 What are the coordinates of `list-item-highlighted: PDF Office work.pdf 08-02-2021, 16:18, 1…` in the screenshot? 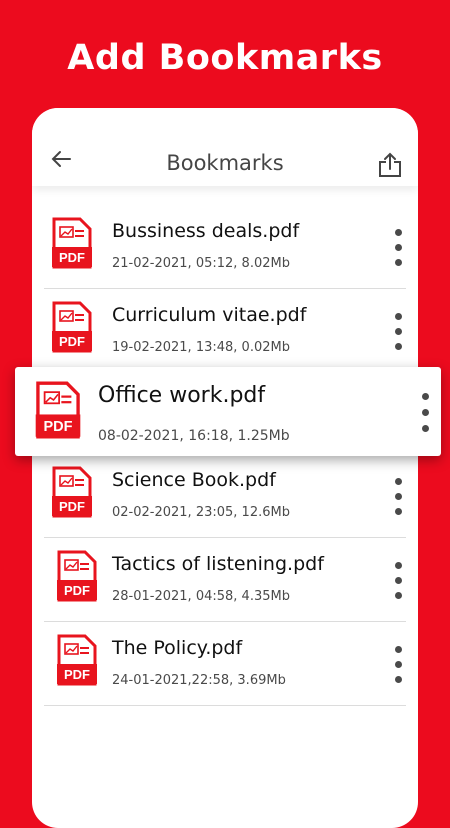 It's located at (228, 411).